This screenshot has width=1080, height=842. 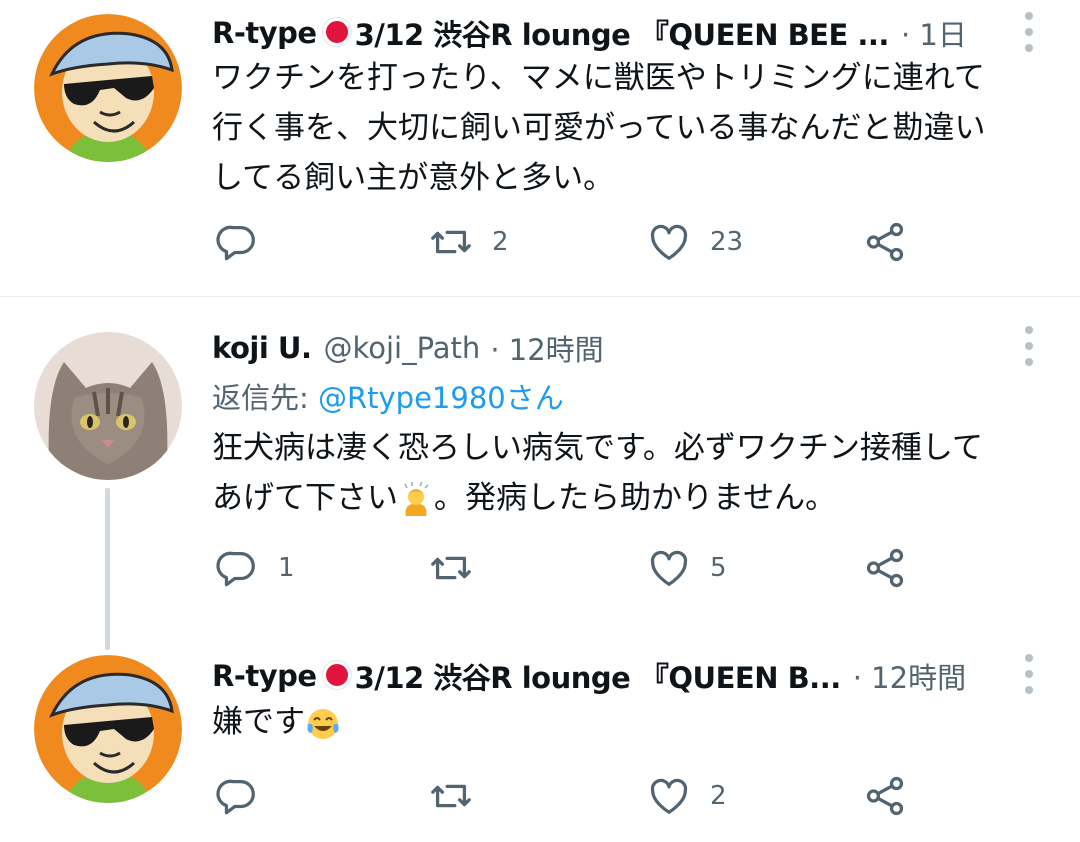 What do you see at coordinates (500, 242) in the screenshot?
I see `retweet-count: 2` at bounding box center [500, 242].